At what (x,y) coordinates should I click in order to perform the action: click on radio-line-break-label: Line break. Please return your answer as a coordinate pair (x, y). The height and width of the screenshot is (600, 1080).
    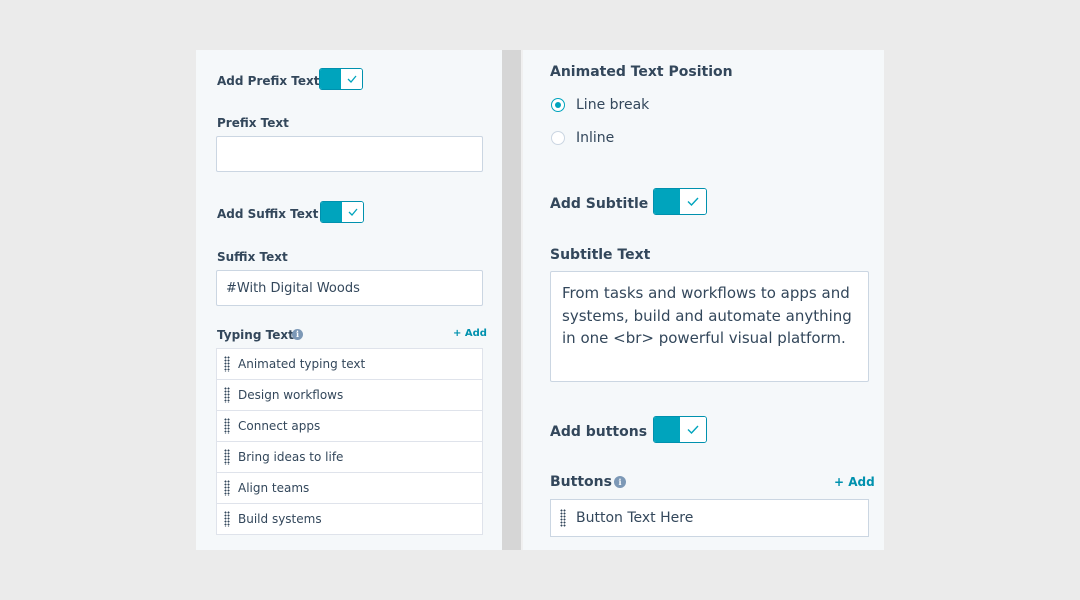
    Looking at the image, I should click on (612, 105).